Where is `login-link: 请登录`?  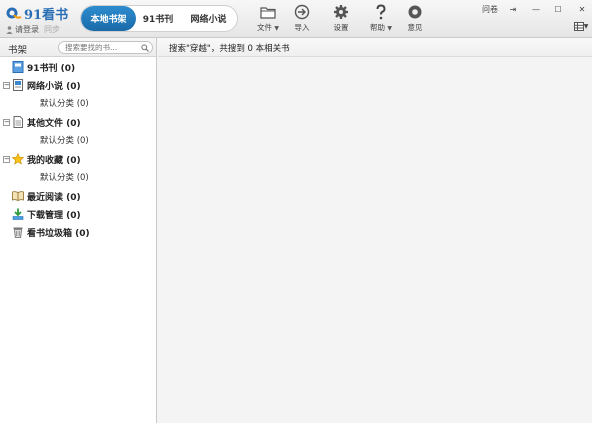
login-link: 请登录 is located at coordinates (27, 29).